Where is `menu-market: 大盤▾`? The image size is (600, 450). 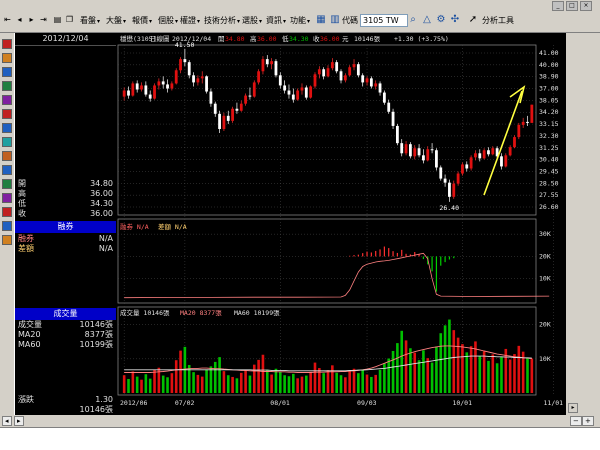
menu-market: 大盤▾ is located at coordinates (116, 21).